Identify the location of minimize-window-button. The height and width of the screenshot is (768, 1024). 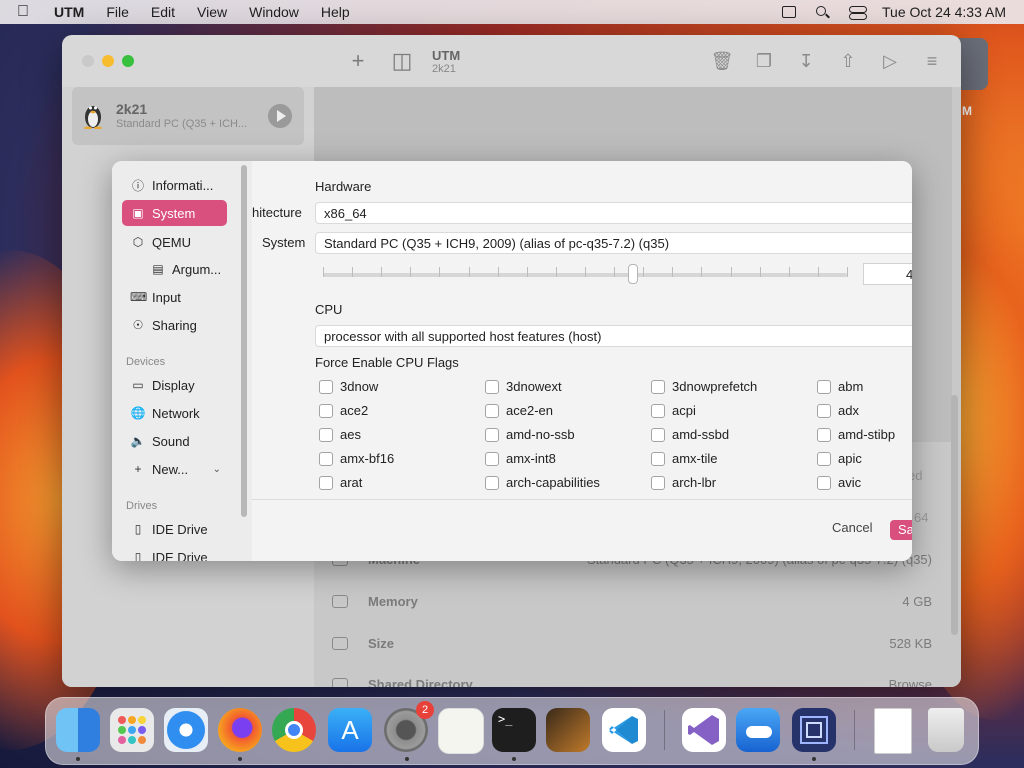
(108, 61).